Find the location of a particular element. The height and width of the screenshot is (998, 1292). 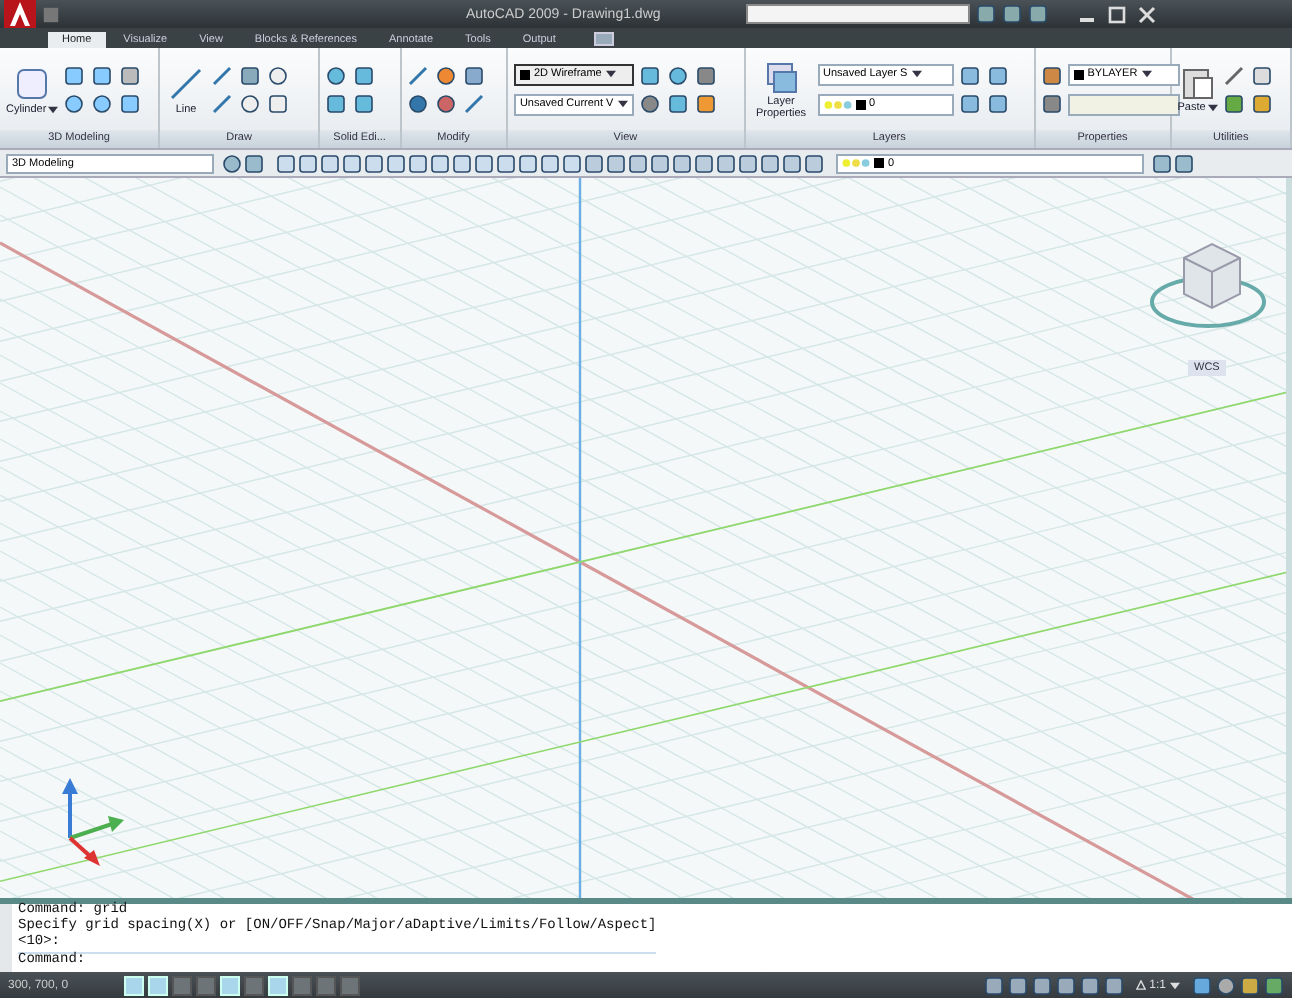

search-field is located at coordinates (858, 14).